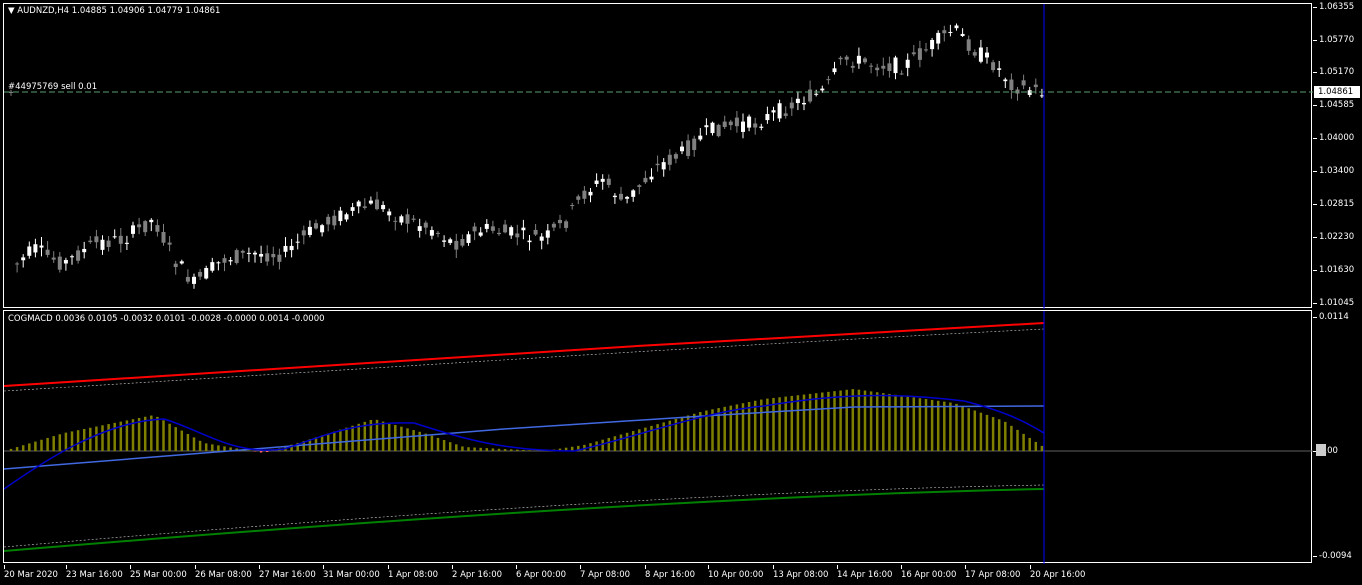  I want to click on current-price-label: 1.04861, so click(1337, 92).